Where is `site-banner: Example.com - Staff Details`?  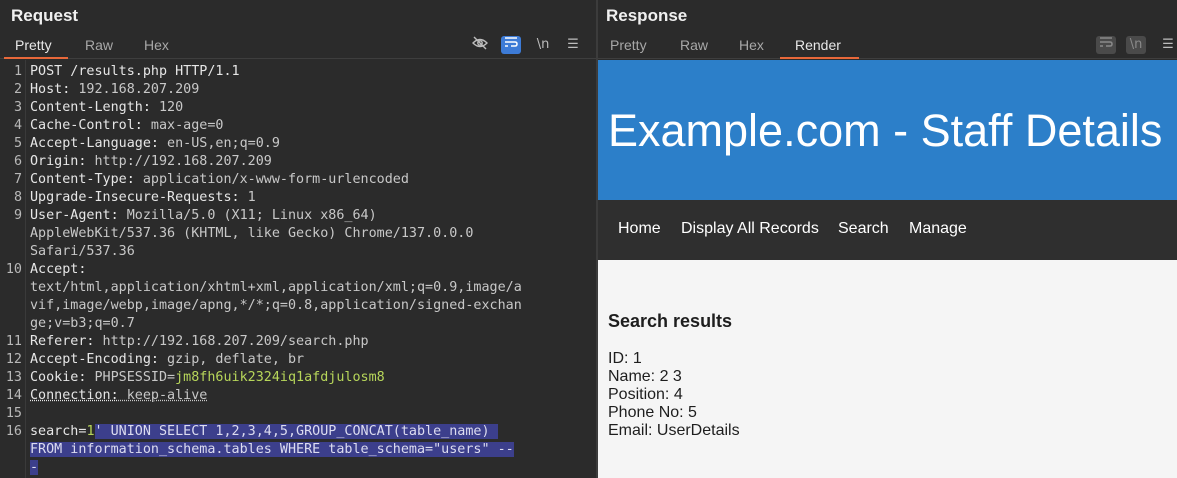 site-banner: Example.com - Staff Details is located at coordinates (887, 130).